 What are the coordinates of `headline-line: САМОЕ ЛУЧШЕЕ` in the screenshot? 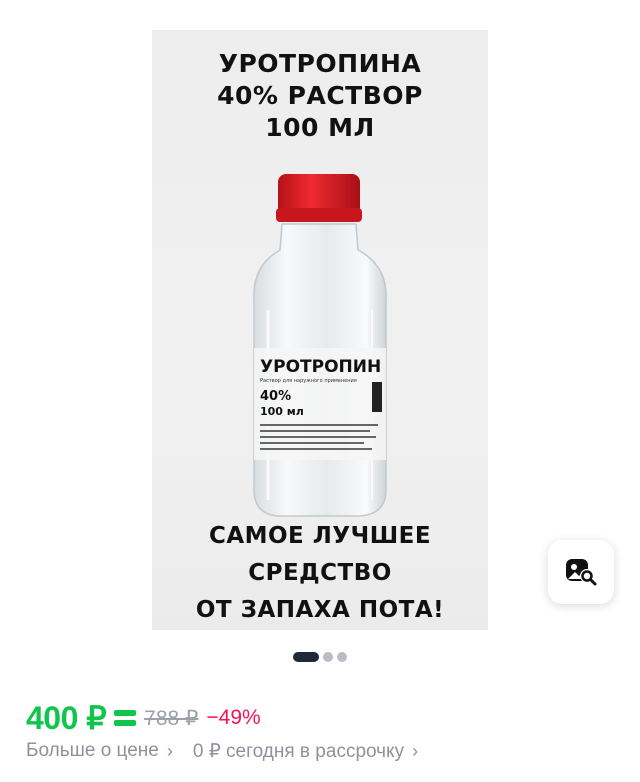 It's located at (320, 536).